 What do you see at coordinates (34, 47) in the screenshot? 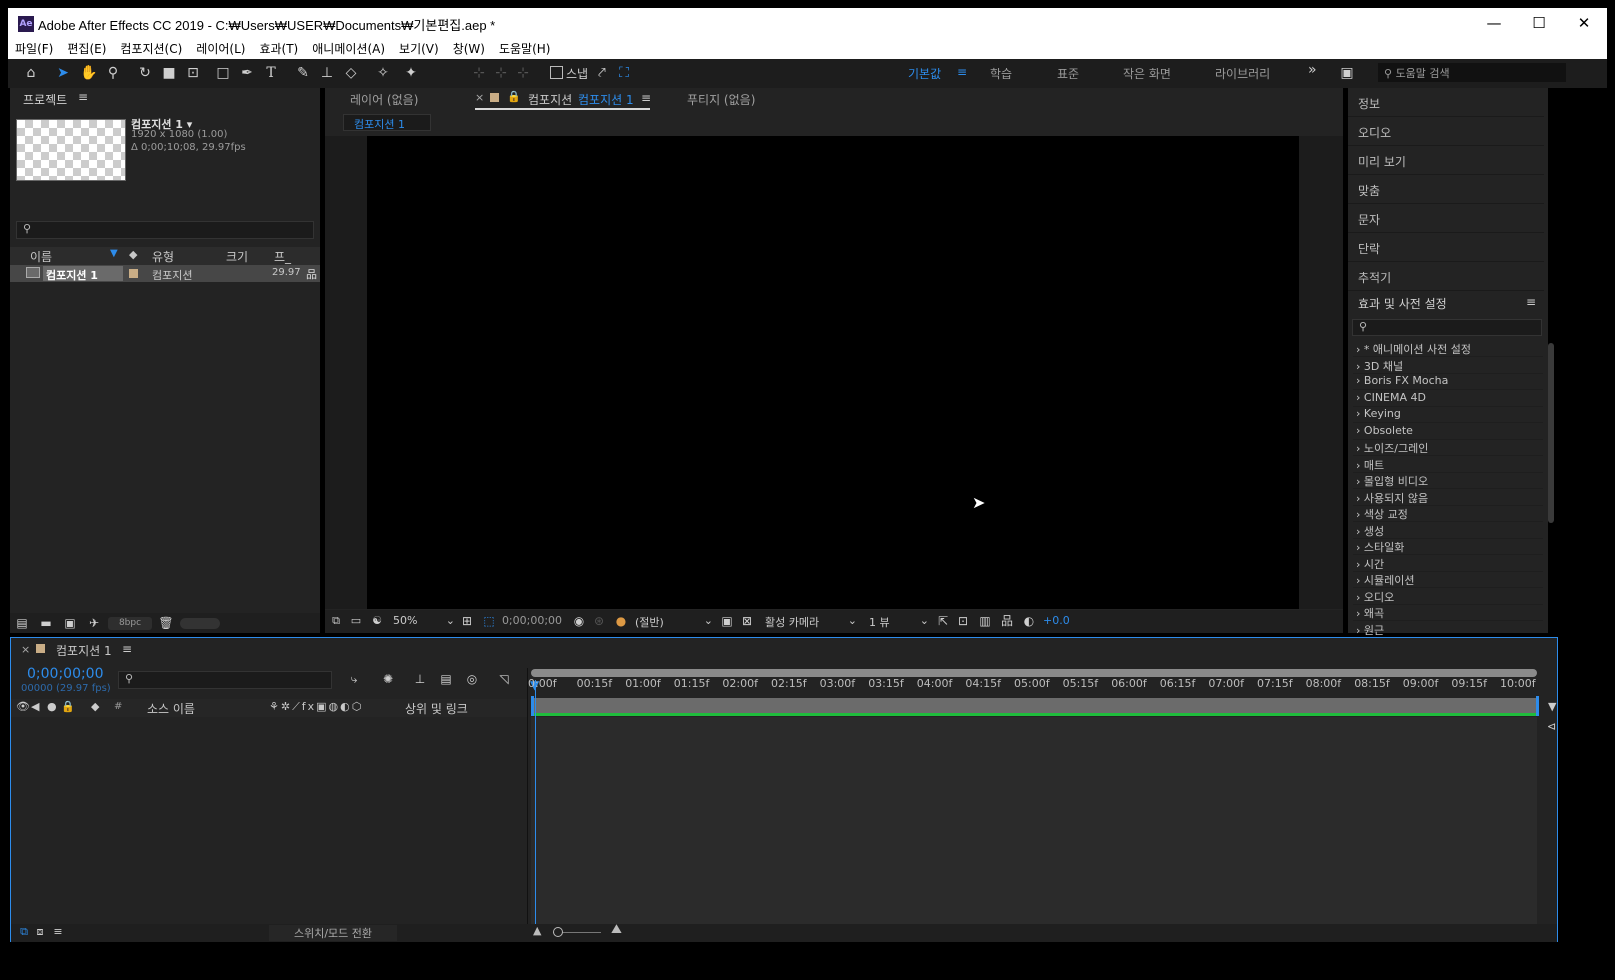
I see `menu-file: 파일(F)` at bounding box center [34, 47].